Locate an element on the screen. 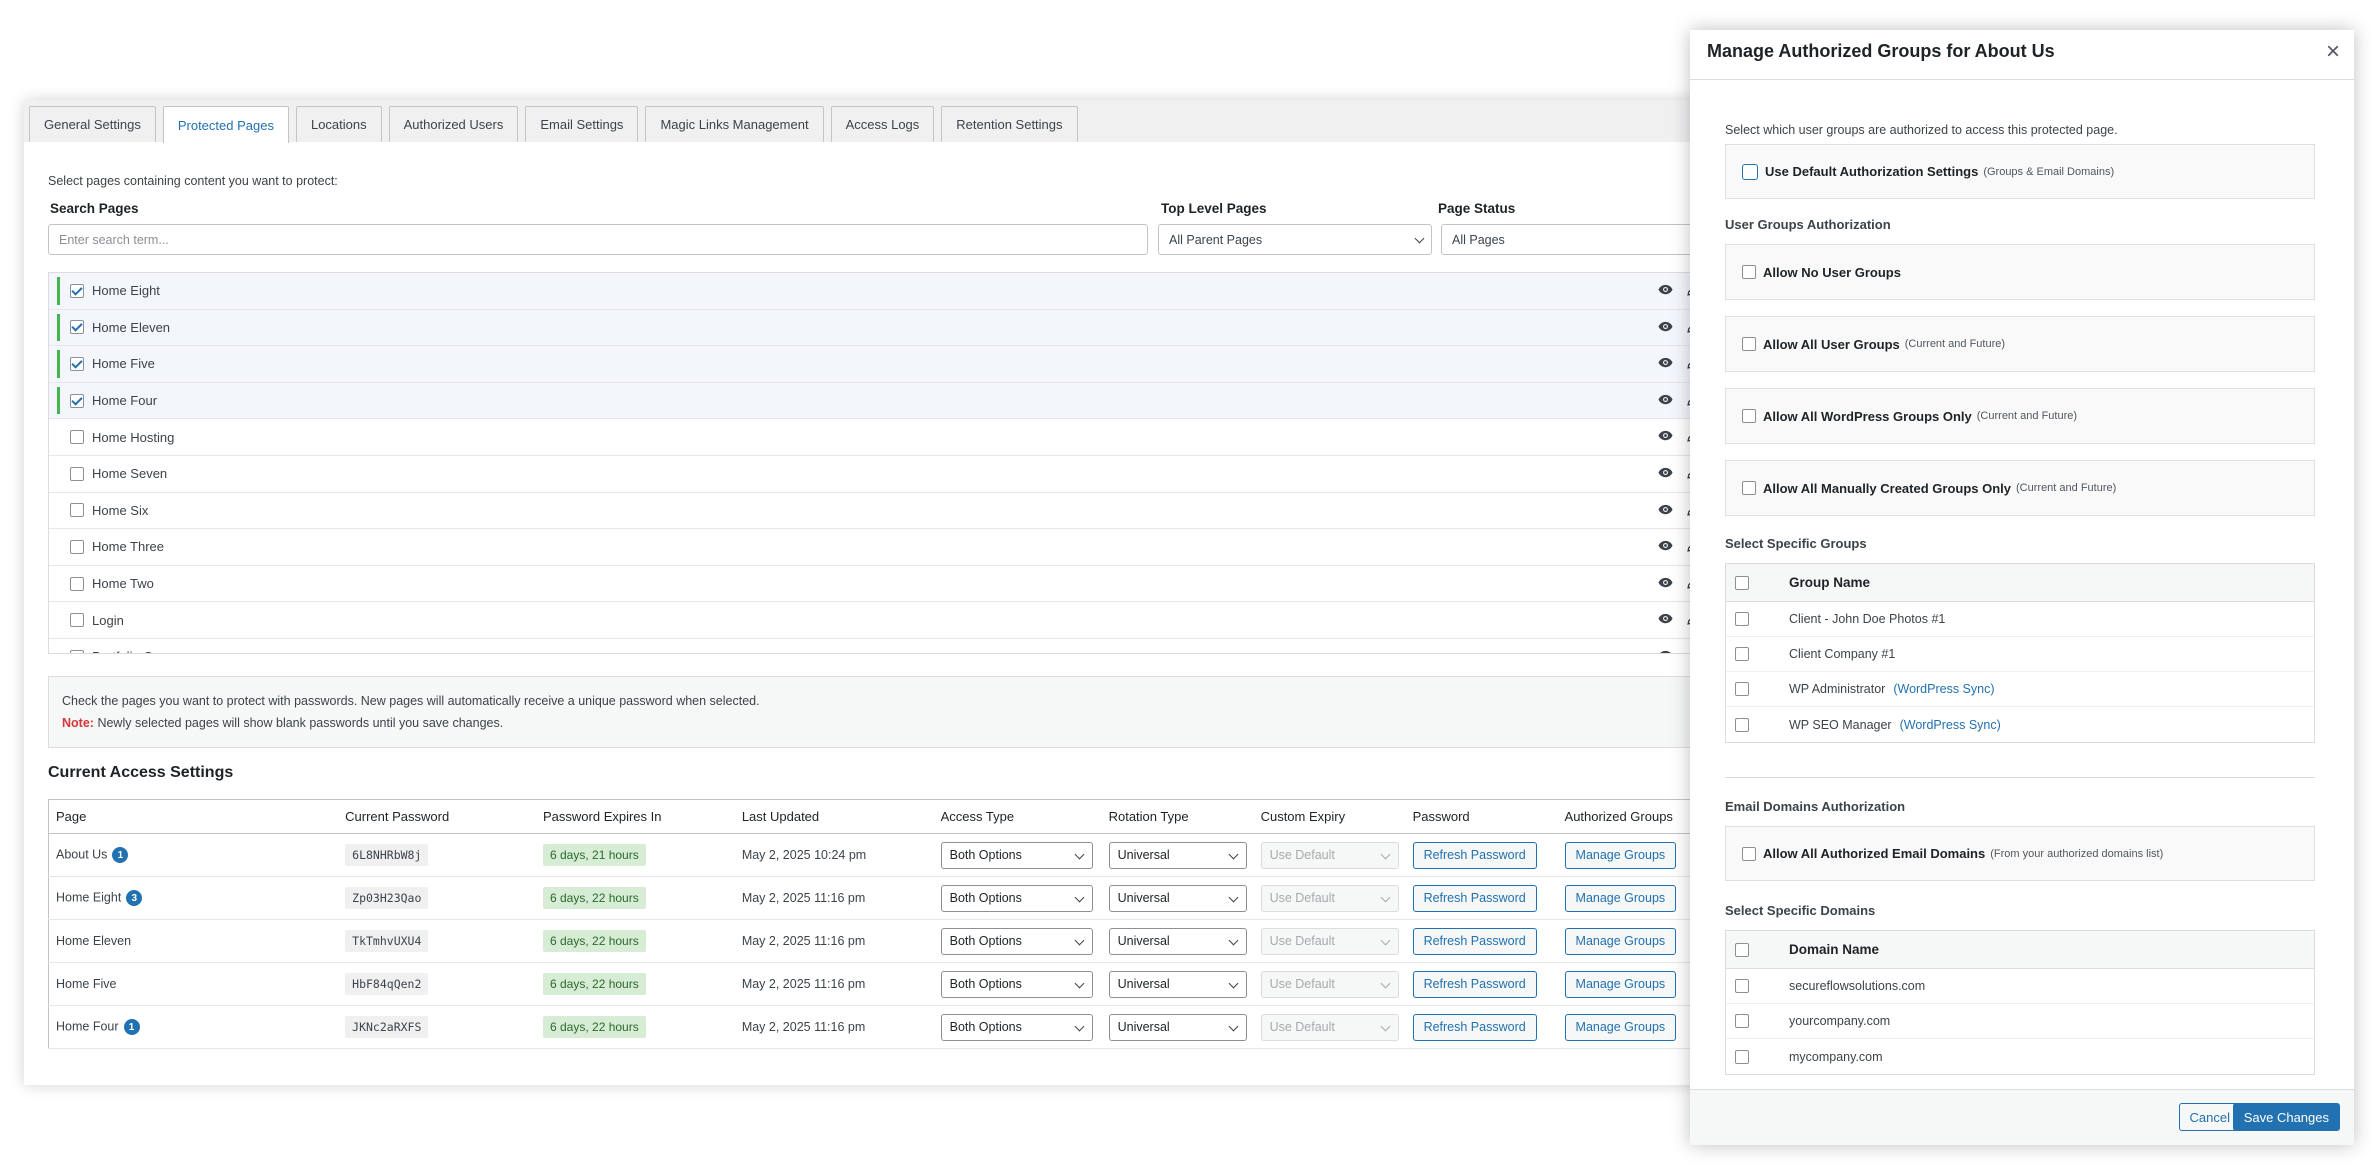 The height and width of the screenshot is (1167, 2371). cancel-button: Cancel is located at coordinates (2209, 1117).